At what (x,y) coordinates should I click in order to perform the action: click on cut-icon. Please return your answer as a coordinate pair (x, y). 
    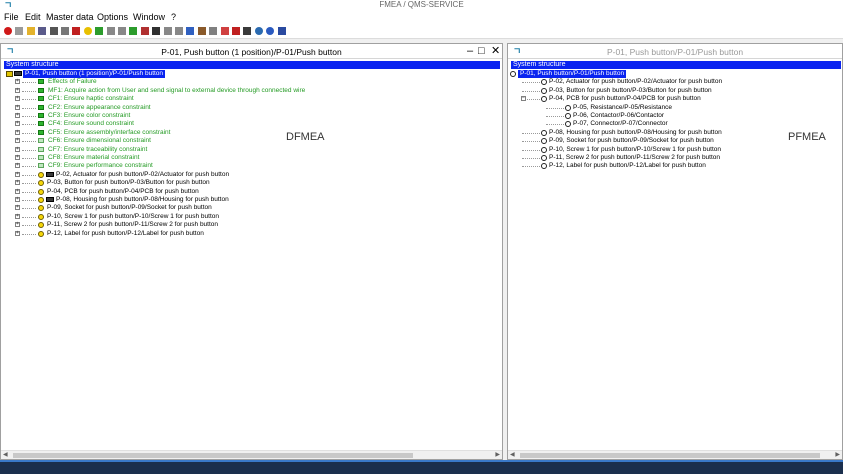
    Looking at the image, I should click on (65, 31).